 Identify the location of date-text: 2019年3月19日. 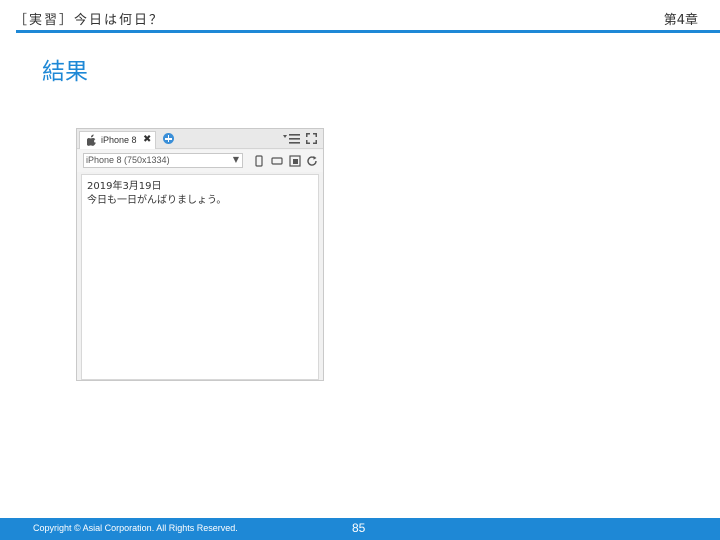
(124, 186).